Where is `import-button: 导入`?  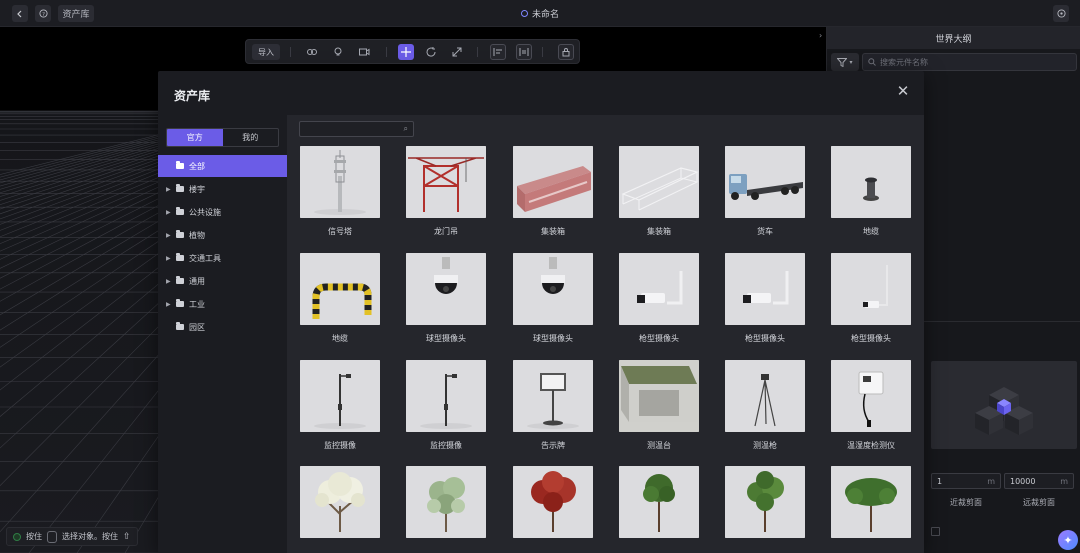
import-button: 导入 is located at coordinates (266, 52).